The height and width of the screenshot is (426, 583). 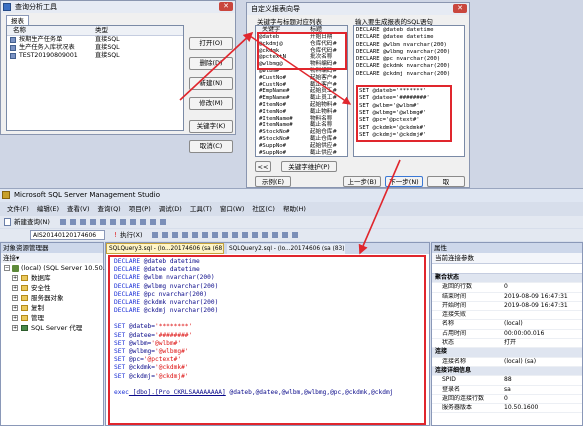 I want to click on arrow-to-editor, so click(x=379, y=207).